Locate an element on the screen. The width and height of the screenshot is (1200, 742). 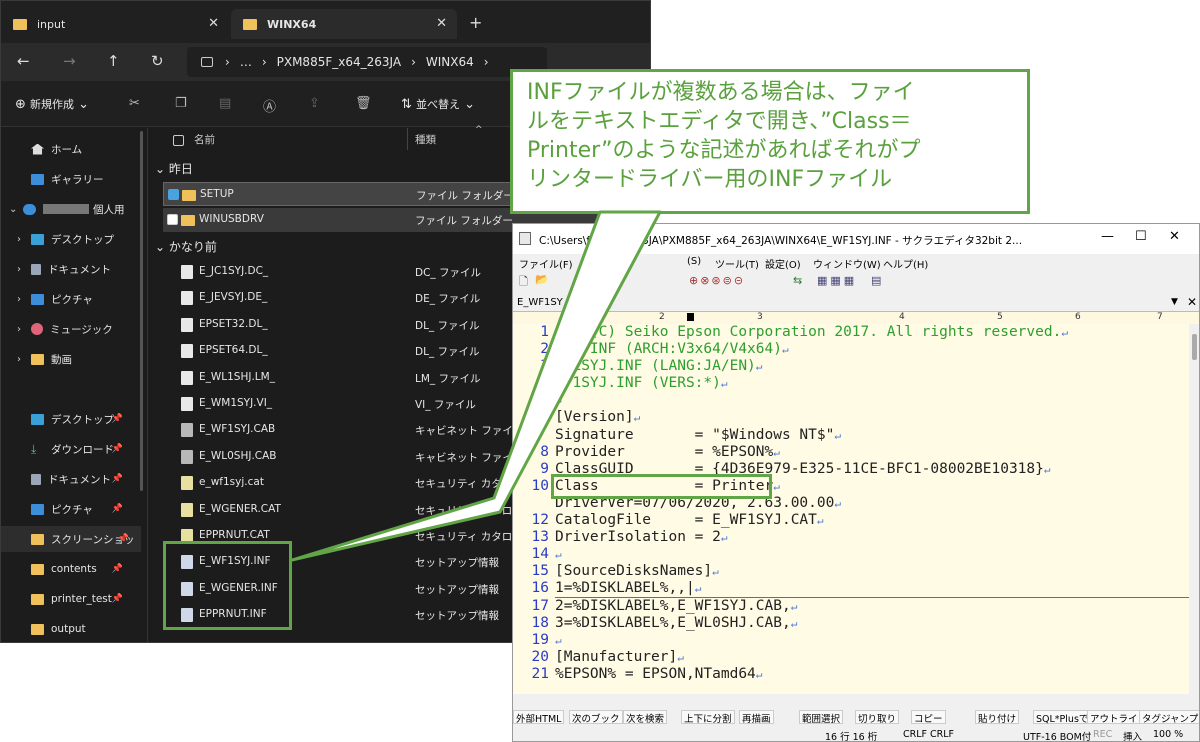
callout-tail is located at coordinates (476, 386).